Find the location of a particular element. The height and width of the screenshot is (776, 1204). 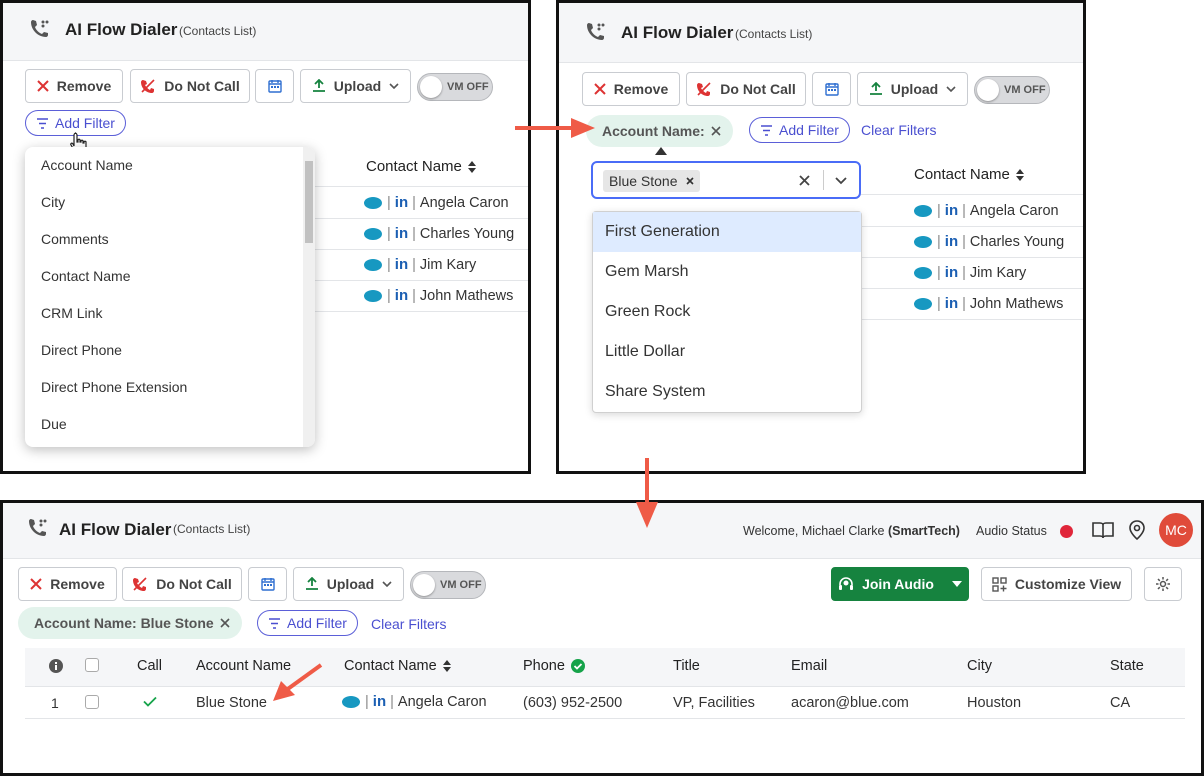

email-column-header: Email is located at coordinates (809, 666).